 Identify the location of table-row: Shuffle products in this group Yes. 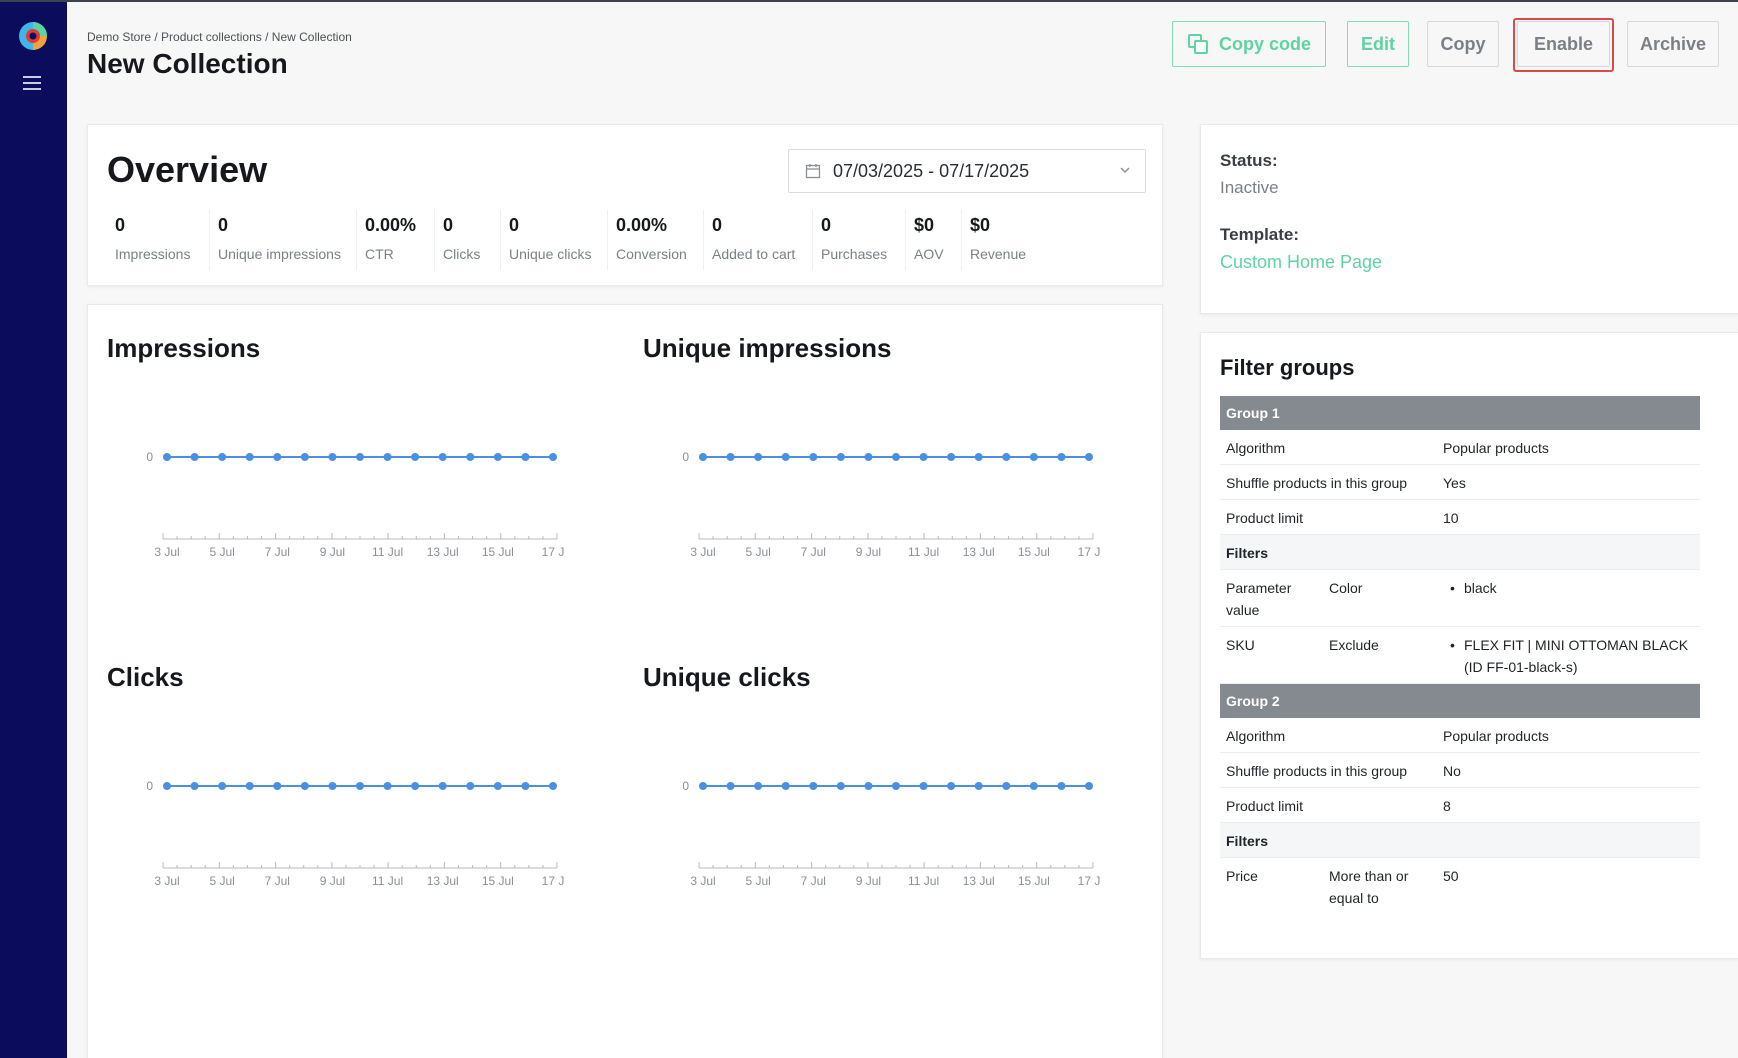
(1460, 482).